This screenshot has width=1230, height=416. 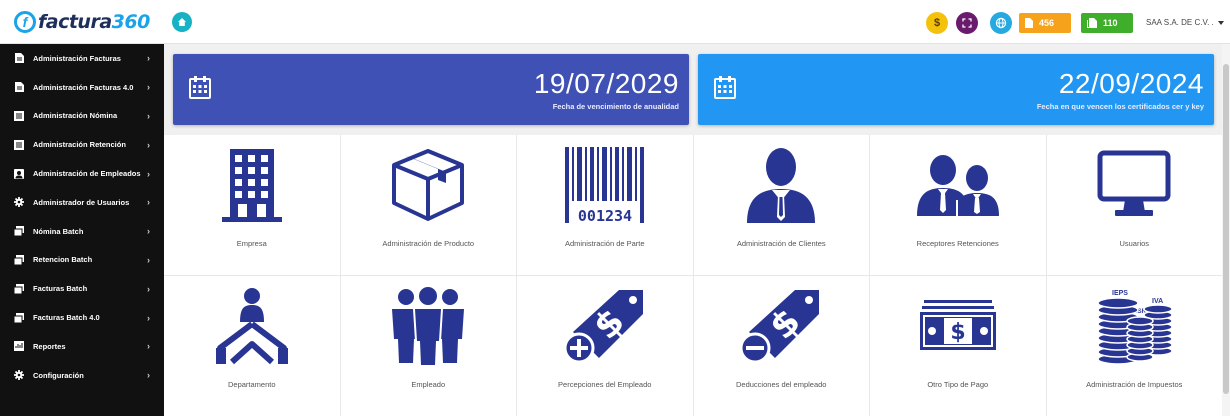 What do you see at coordinates (251, 326) in the screenshot?
I see `org-chart-icon` at bounding box center [251, 326].